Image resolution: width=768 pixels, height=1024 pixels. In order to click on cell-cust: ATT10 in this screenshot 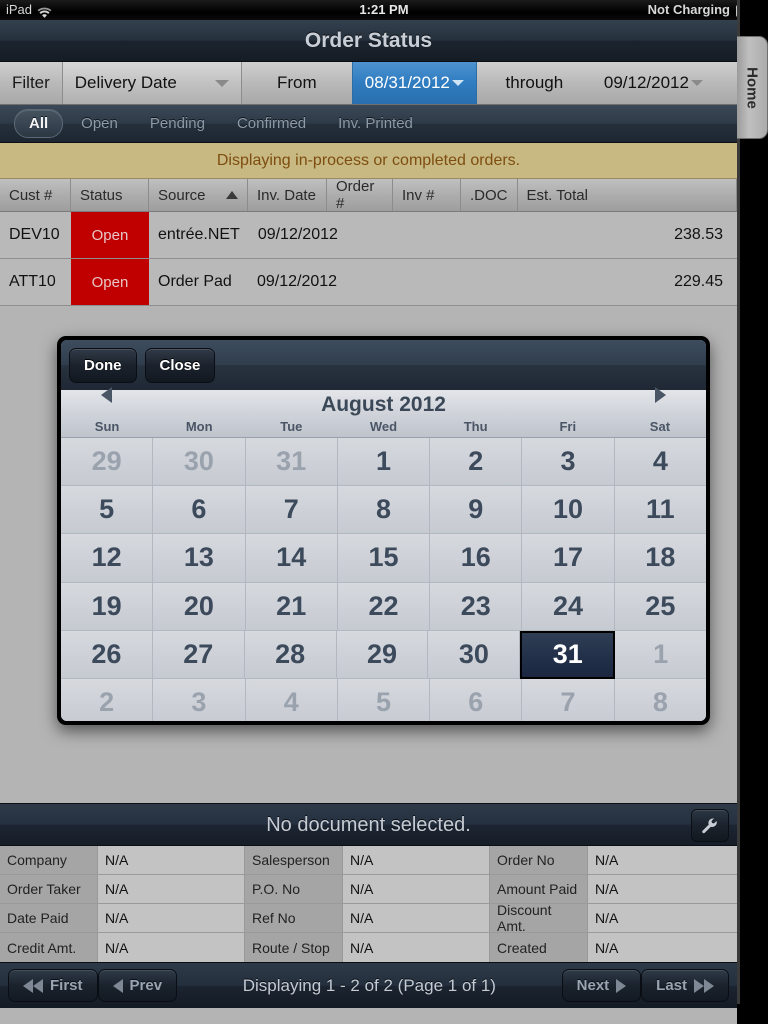, I will do `click(32, 281)`.